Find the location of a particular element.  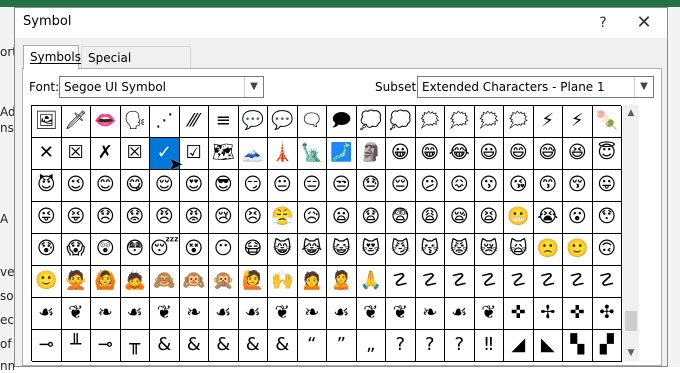

symbol-cell: 😊 is located at coordinates (106, 186).